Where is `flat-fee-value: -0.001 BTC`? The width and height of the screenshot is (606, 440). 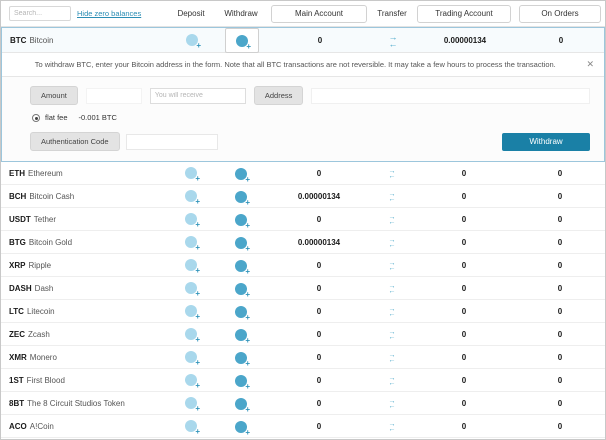 flat-fee-value: -0.001 BTC is located at coordinates (97, 117).